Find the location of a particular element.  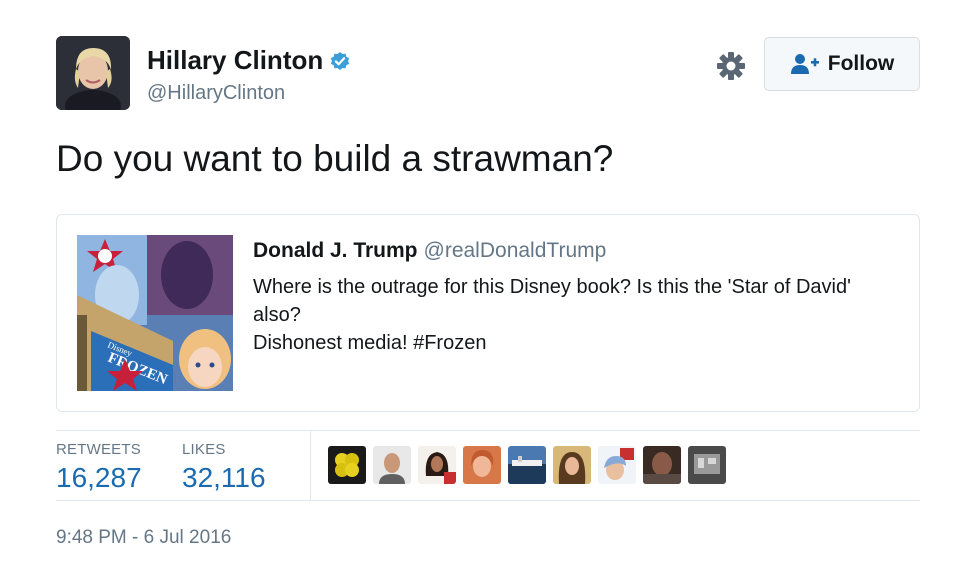

liker-avatars is located at coordinates (527, 465).